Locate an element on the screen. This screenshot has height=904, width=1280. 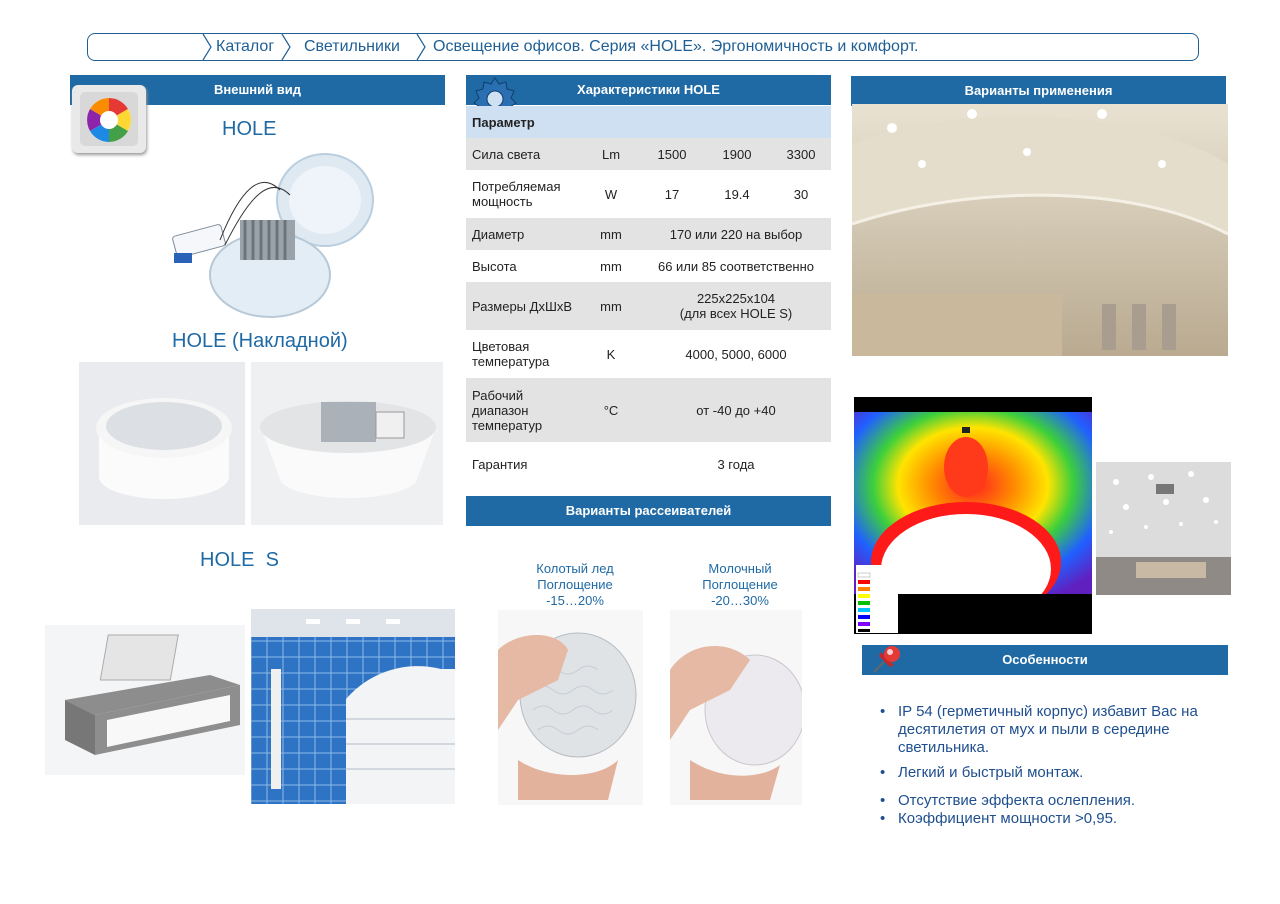
diffuser-milk-caption: Молочный Поглощение -20…30% is located at coordinates (740, 584).